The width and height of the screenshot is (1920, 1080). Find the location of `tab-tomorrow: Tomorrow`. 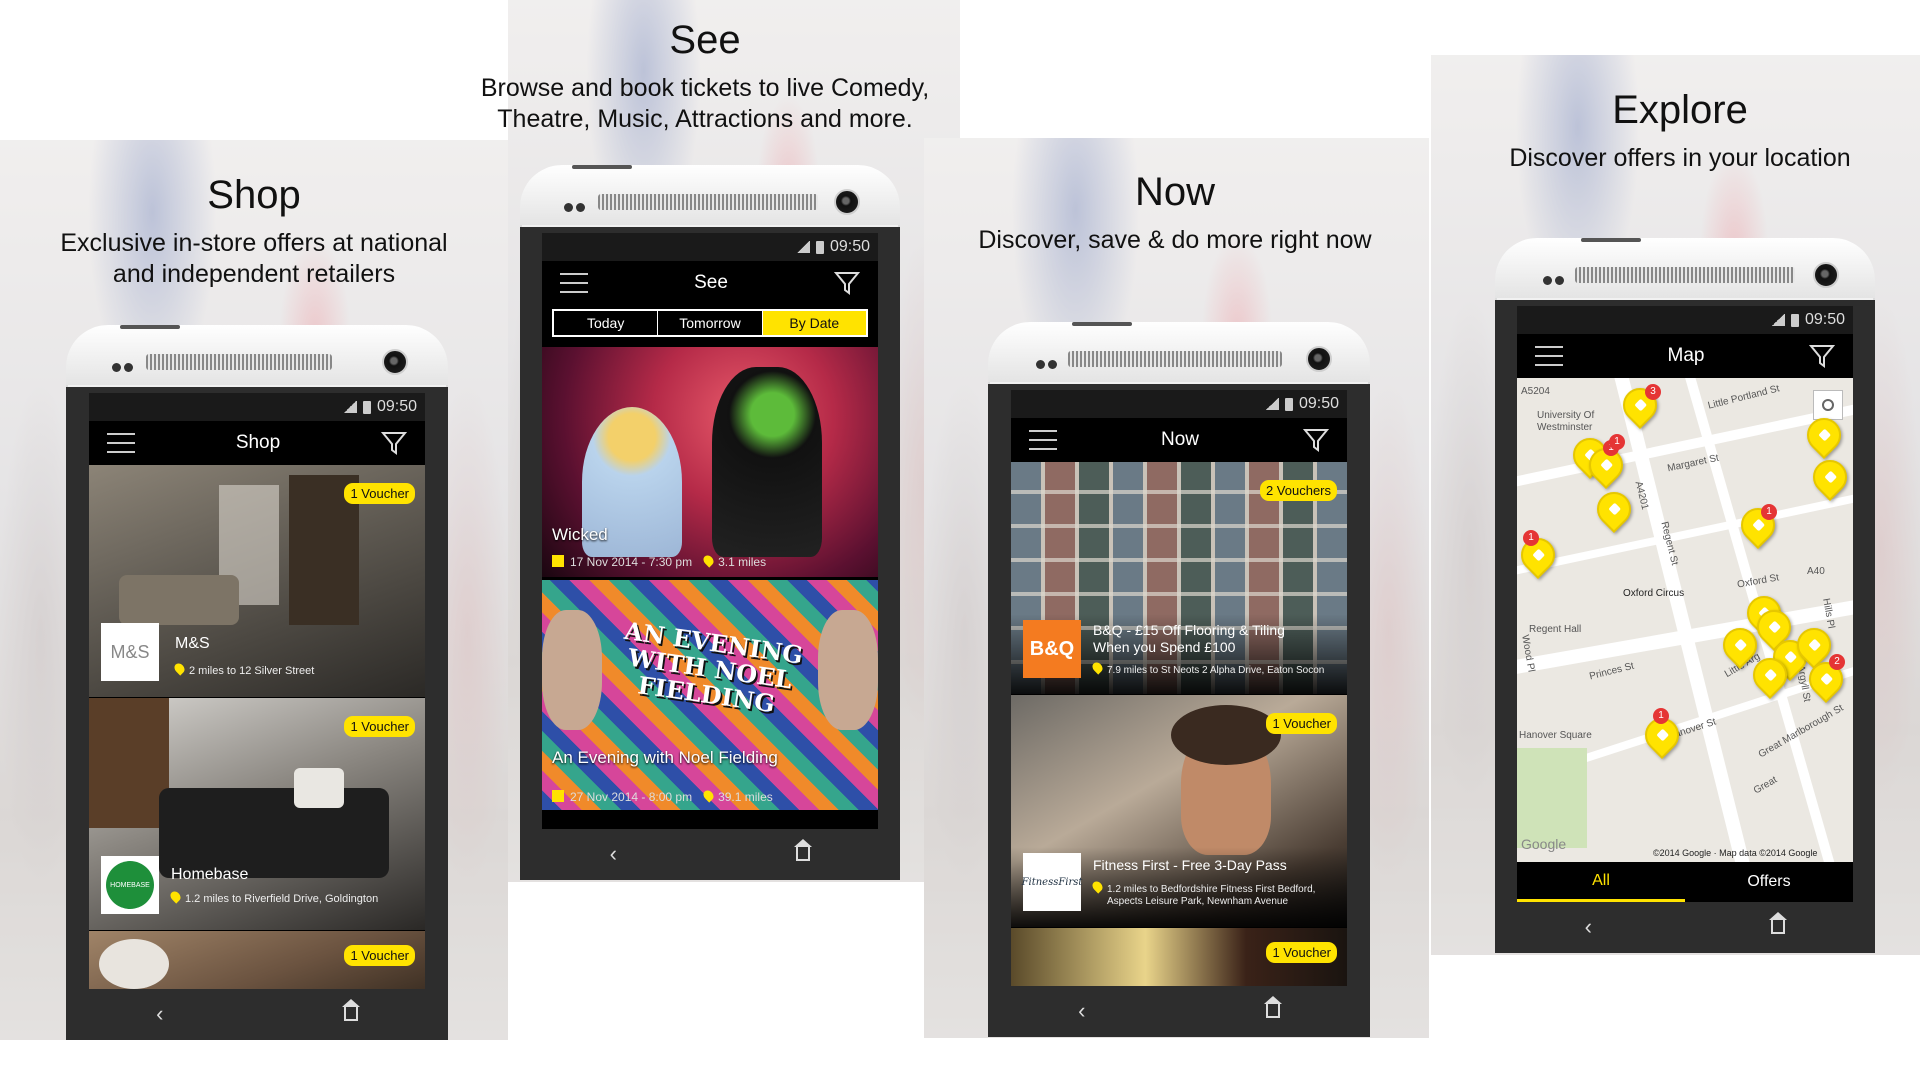

tab-tomorrow: Tomorrow is located at coordinates (710, 323).